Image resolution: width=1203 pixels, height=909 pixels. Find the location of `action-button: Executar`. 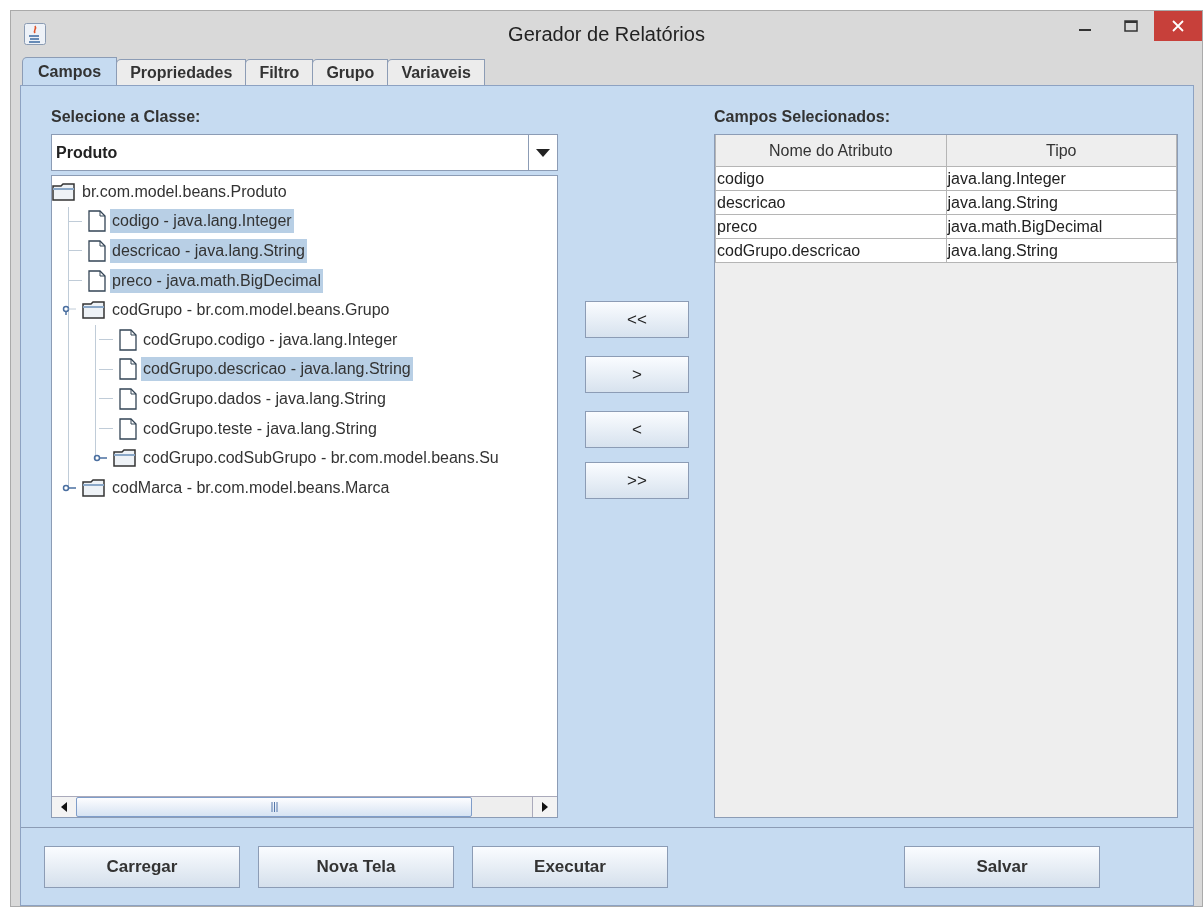

action-button: Executar is located at coordinates (570, 866).